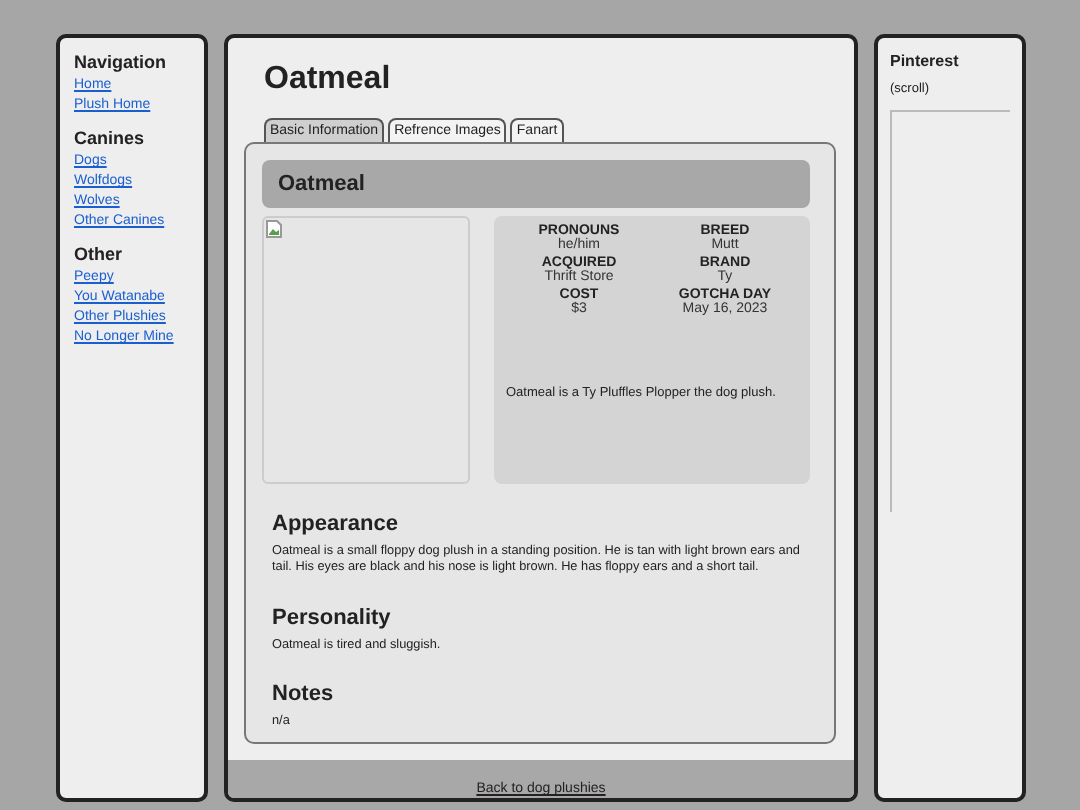  What do you see at coordinates (121, 62) in the screenshot?
I see `sidebar-heading: Navigation` at bounding box center [121, 62].